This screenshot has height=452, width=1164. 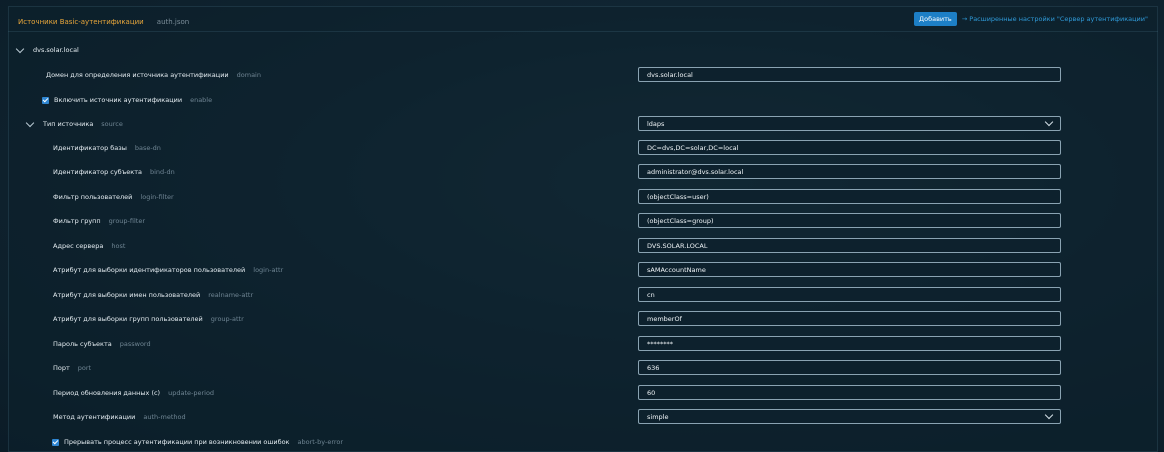 What do you see at coordinates (849, 171) in the screenshot?
I see `bind-dn-input: administrator@dvs.solar.local` at bounding box center [849, 171].